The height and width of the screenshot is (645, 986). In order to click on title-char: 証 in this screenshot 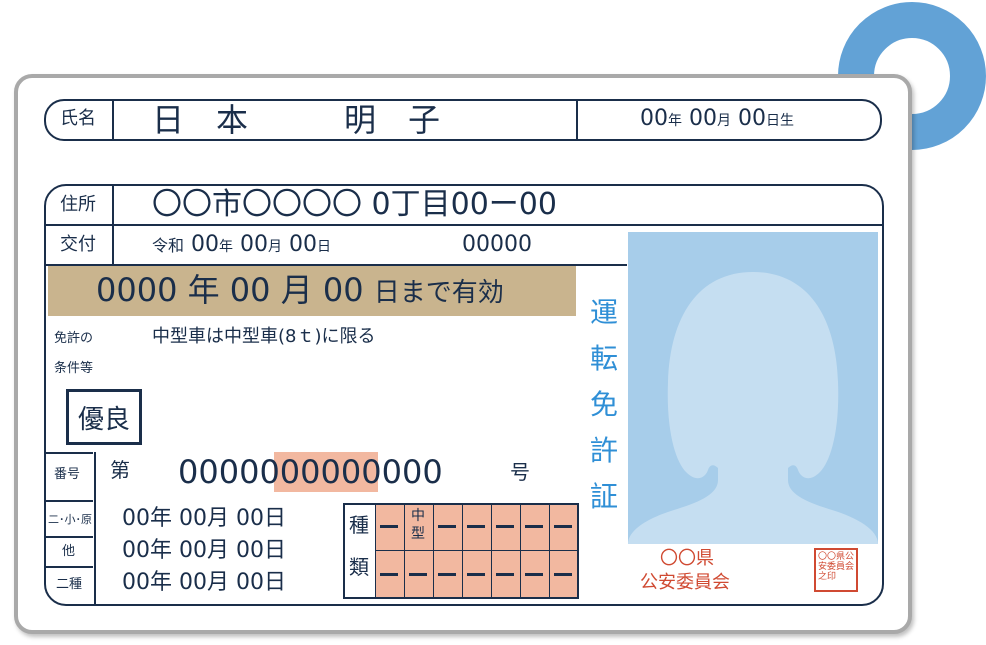, I will do `click(603, 496)`.